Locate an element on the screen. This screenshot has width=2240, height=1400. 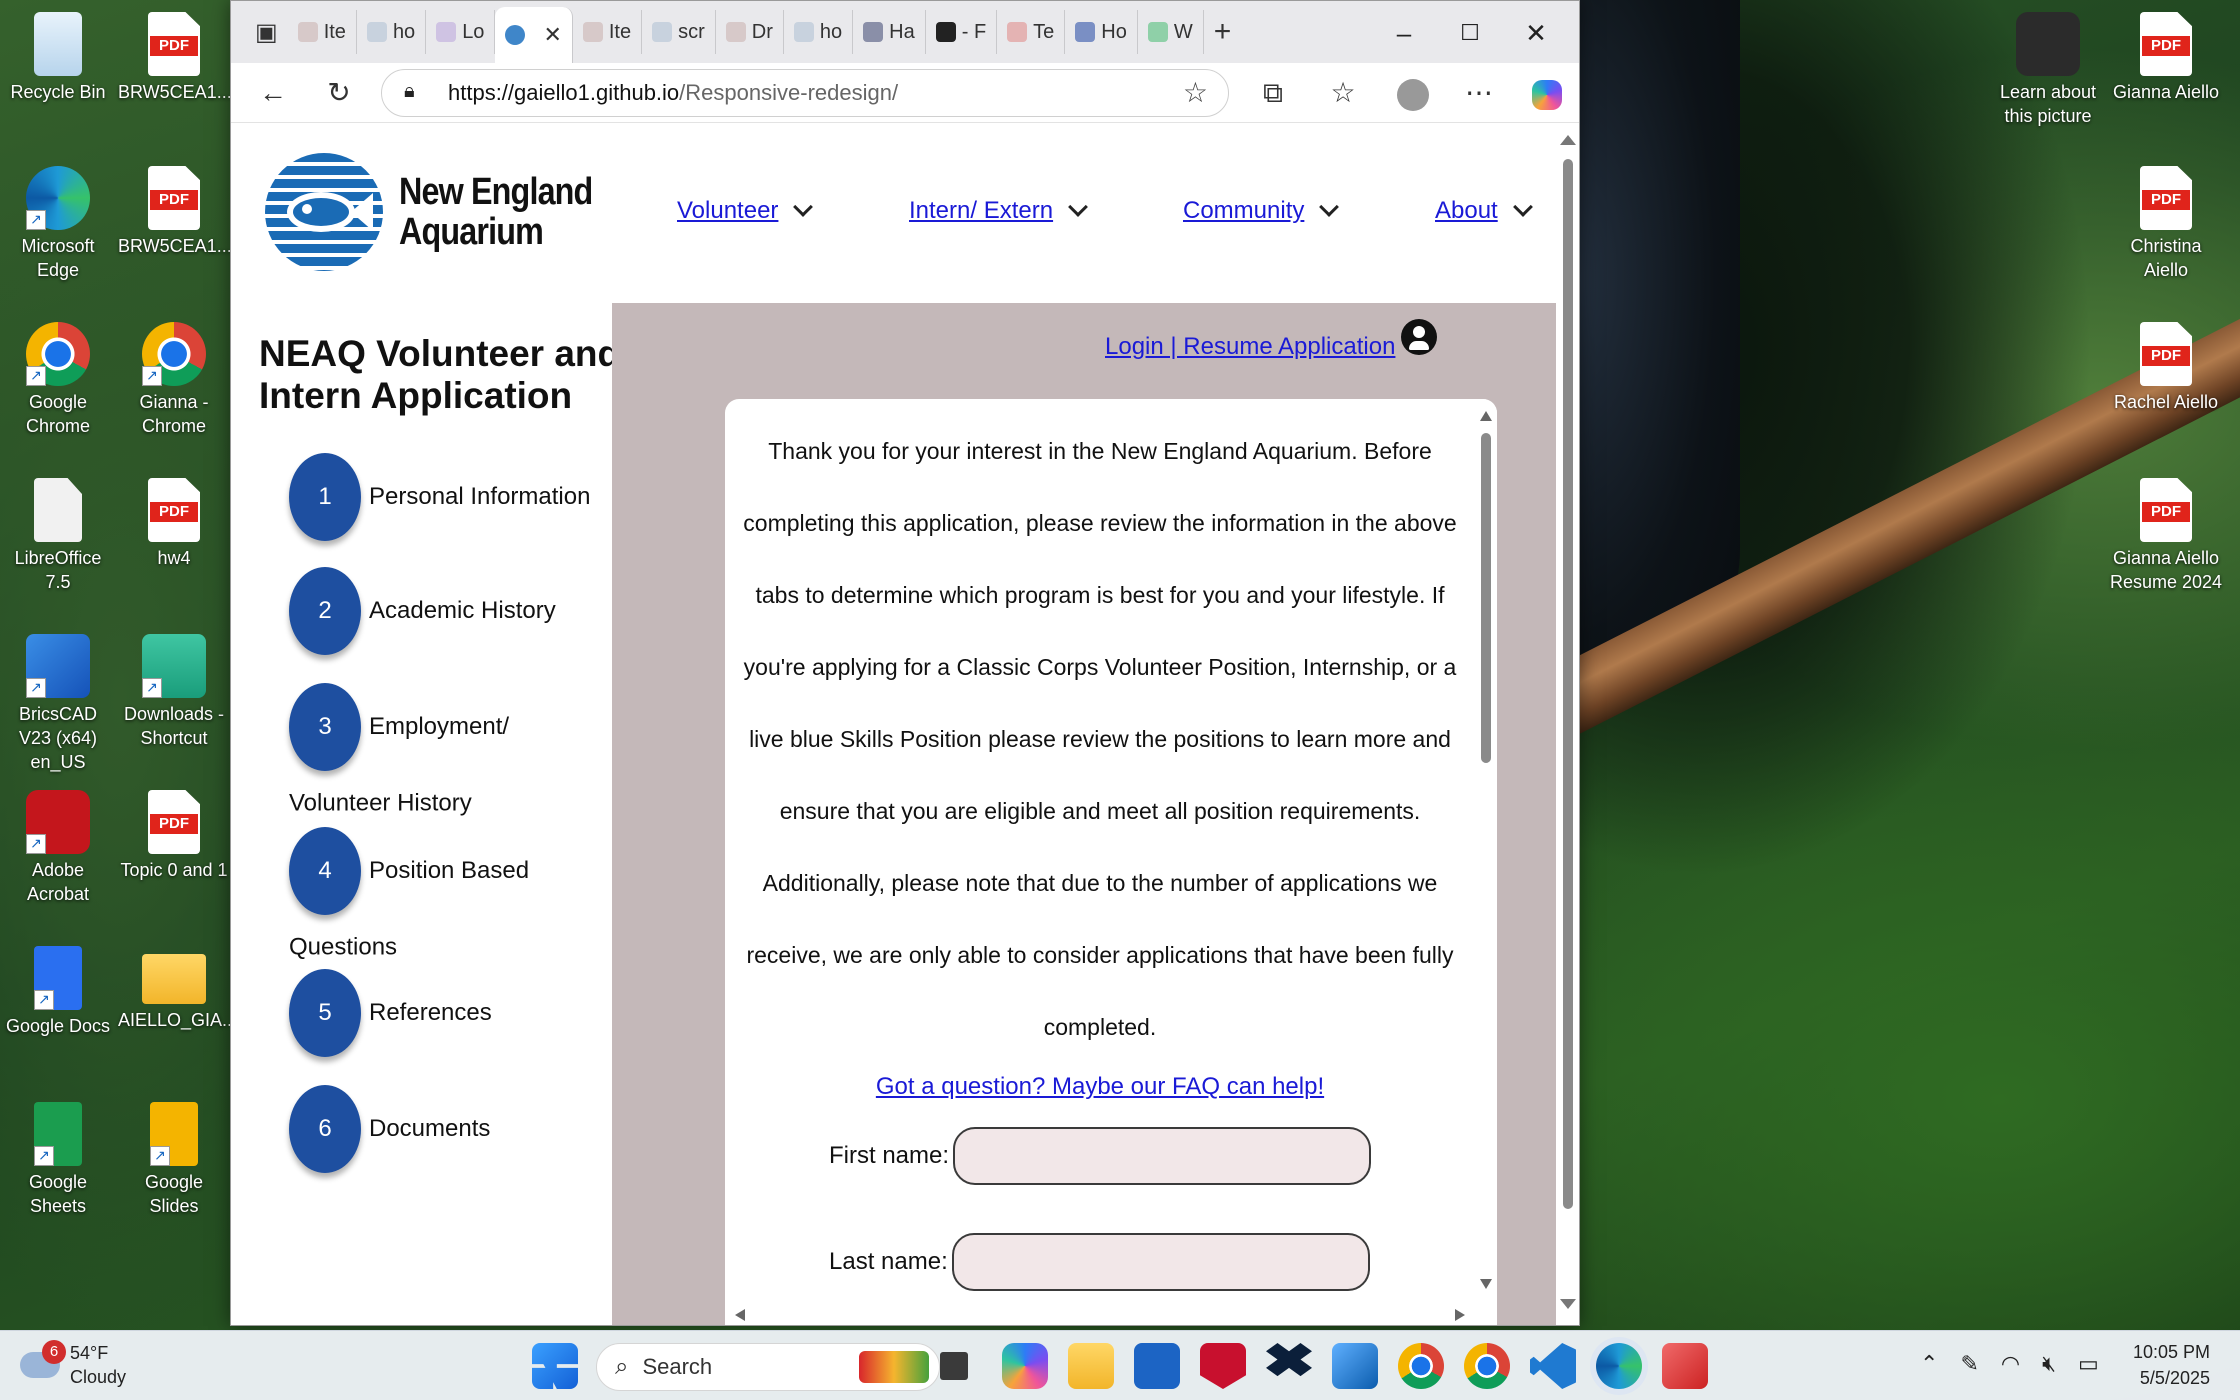
refresh-icon: ↻ is located at coordinates (339, 93).